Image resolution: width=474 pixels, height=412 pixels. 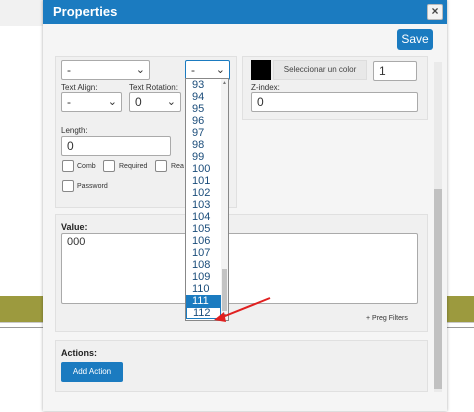 I want to click on z-index-label: Z-index:, so click(x=265, y=87).